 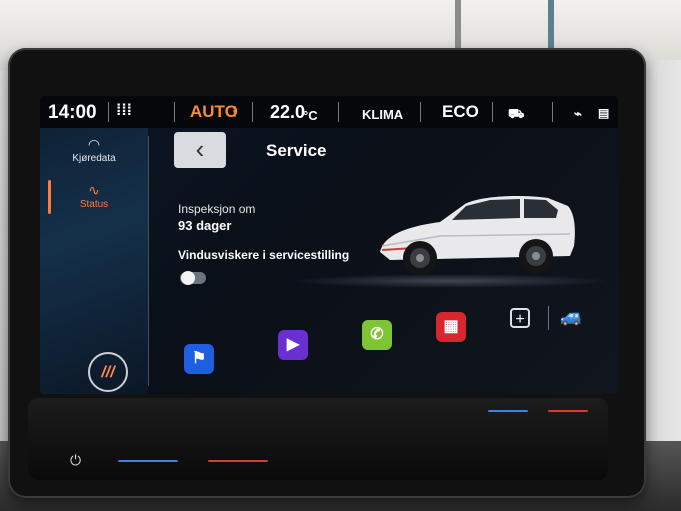 What do you see at coordinates (148, 261) in the screenshot?
I see `sidebar-divider` at bounding box center [148, 261].